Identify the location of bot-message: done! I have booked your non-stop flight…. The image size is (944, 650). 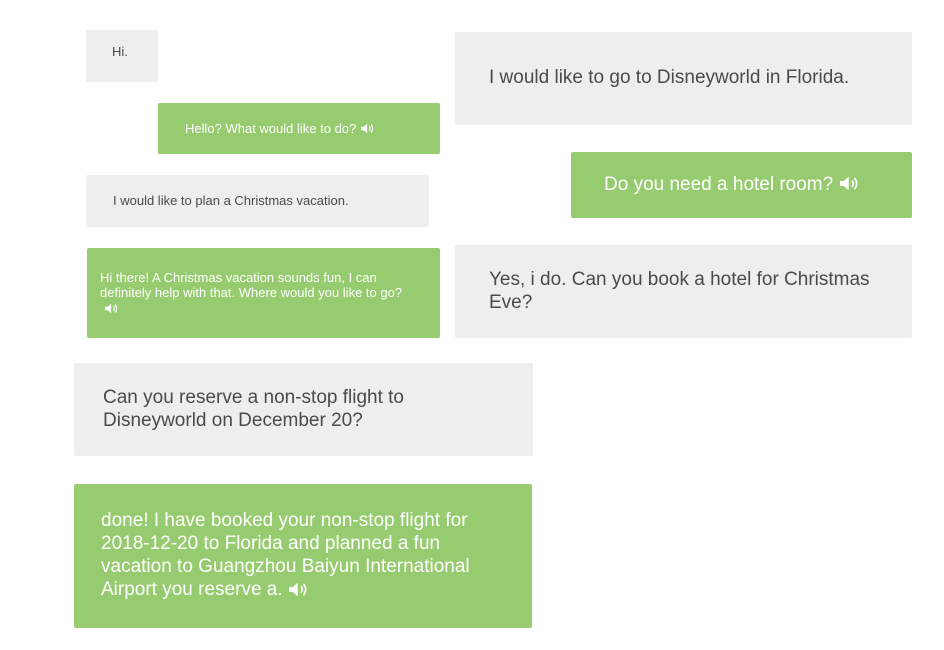
(303, 556).